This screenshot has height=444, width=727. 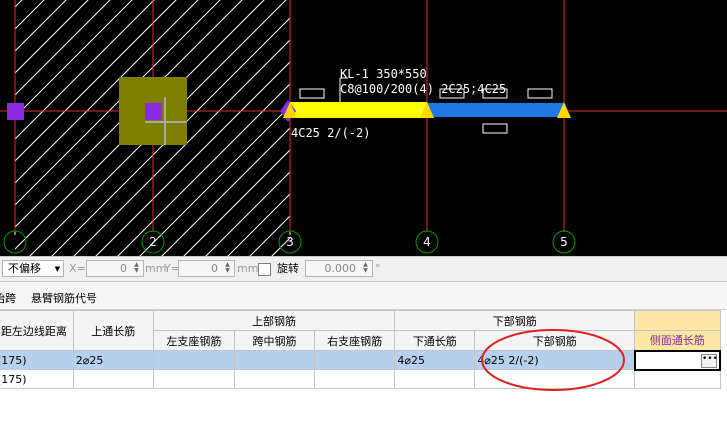 What do you see at coordinates (77, 268) in the screenshot?
I see `x-label: X=` at bounding box center [77, 268].